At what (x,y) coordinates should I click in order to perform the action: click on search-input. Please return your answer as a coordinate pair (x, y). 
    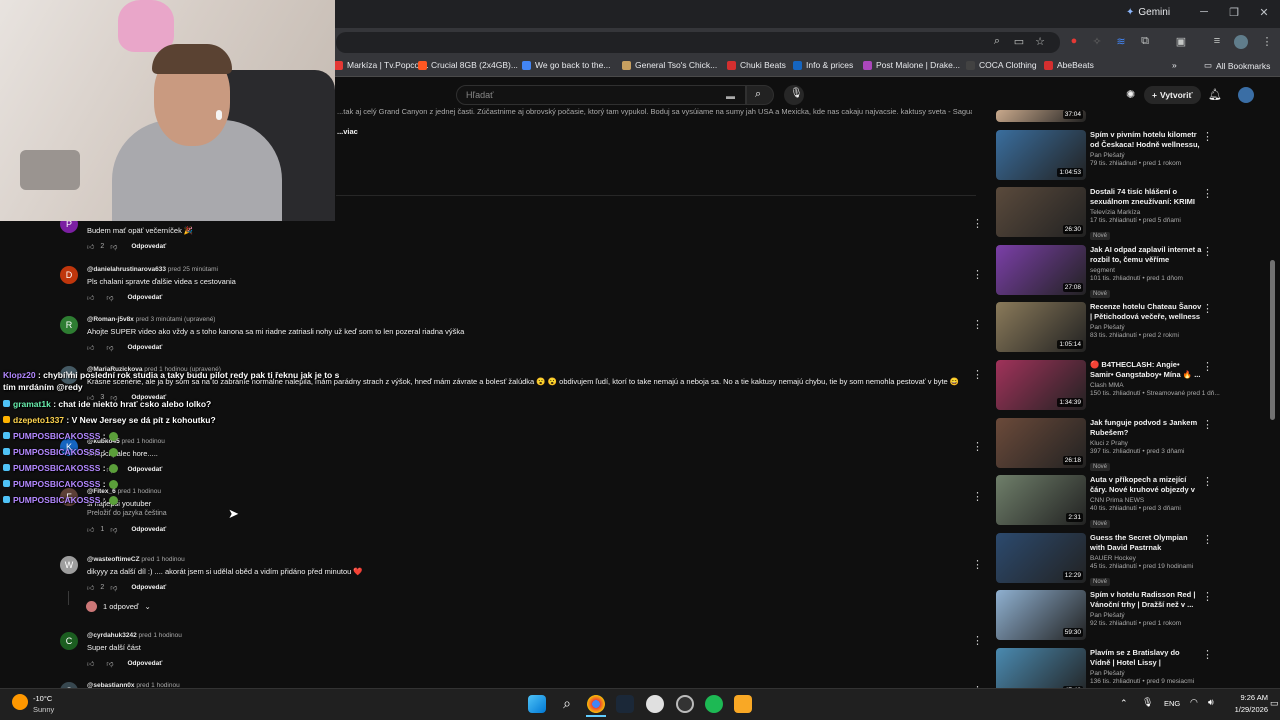
    Looking at the image, I should click on (601, 95).